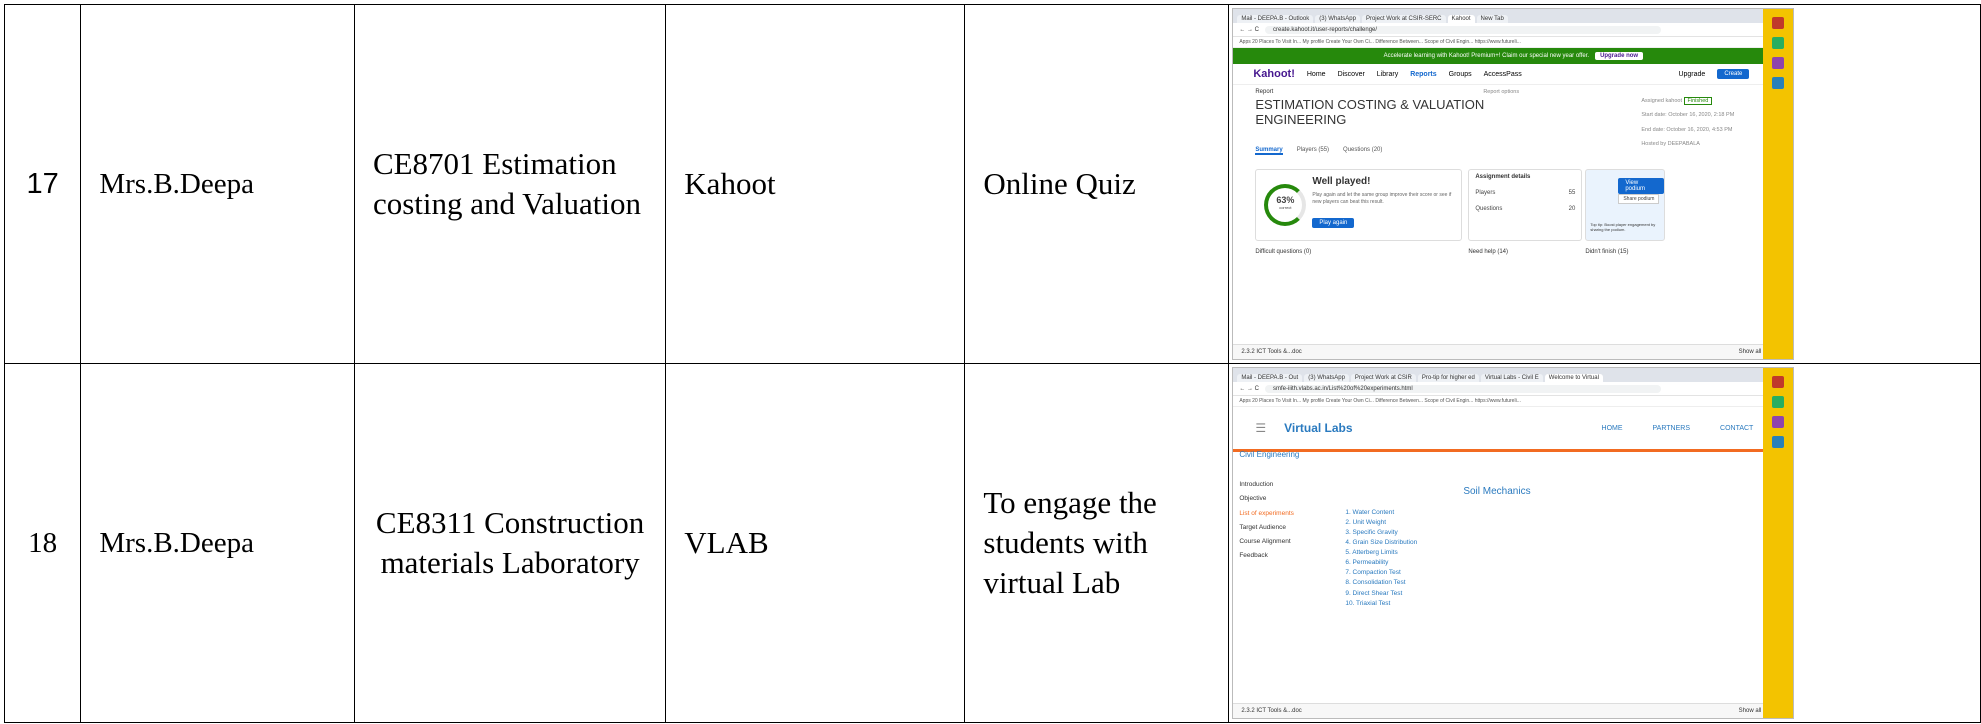 Image resolution: width=1981 pixels, height=724 pixels. Describe the element at coordinates (1261, 428) in the screenshot. I see `hamburger-icon: ☰` at that location.